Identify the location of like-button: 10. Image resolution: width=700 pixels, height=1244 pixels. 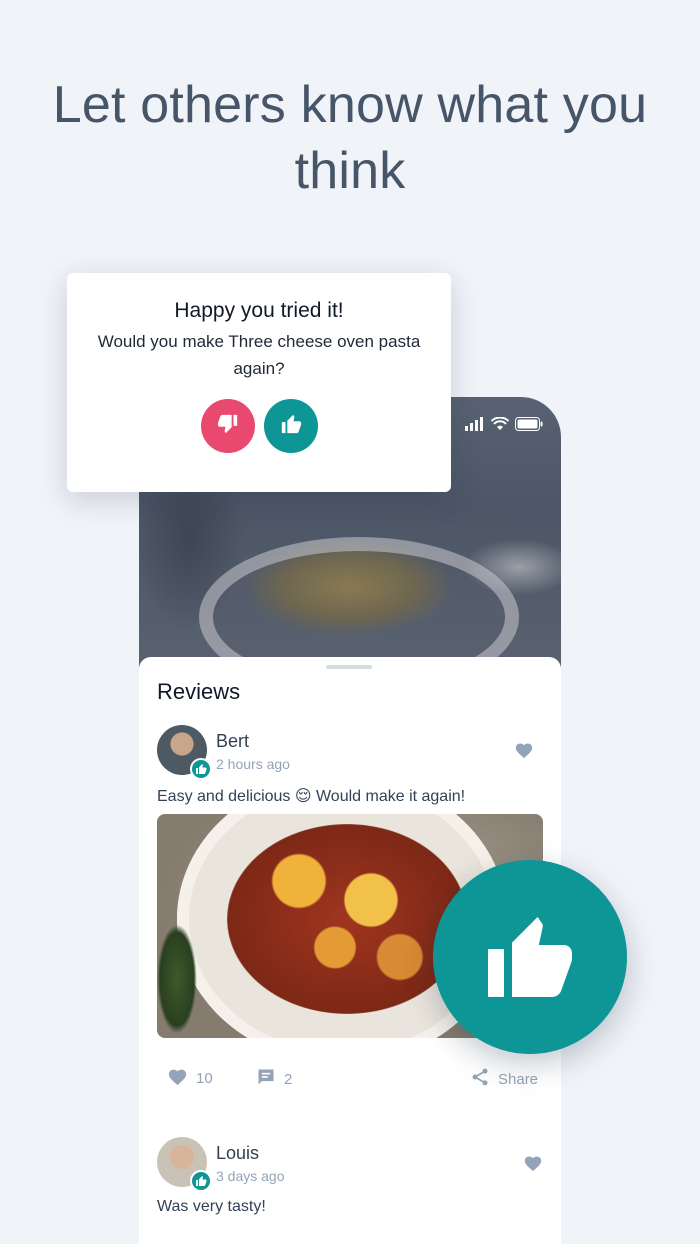
(190, 1078).